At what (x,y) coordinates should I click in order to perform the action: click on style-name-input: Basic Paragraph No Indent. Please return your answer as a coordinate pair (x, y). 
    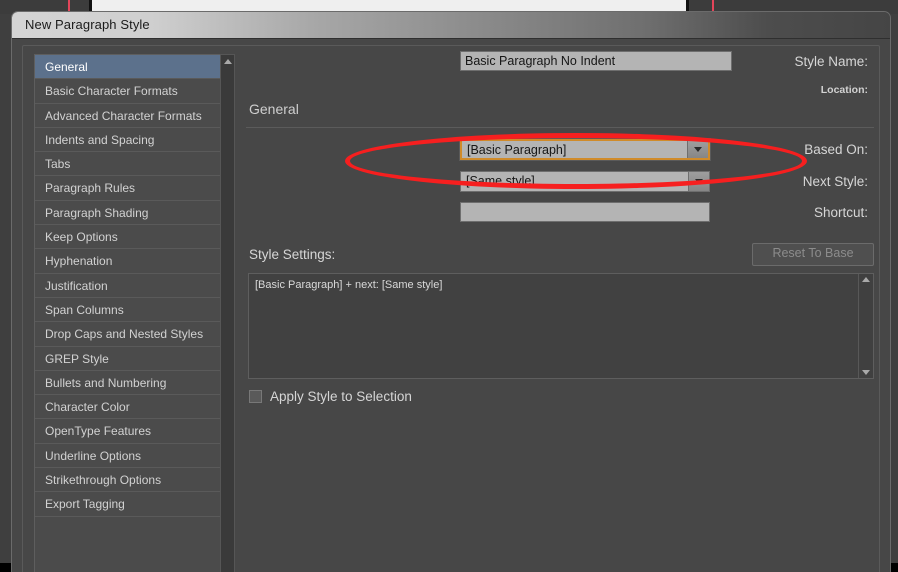
    Looking at the image, I should click on (596, 61).